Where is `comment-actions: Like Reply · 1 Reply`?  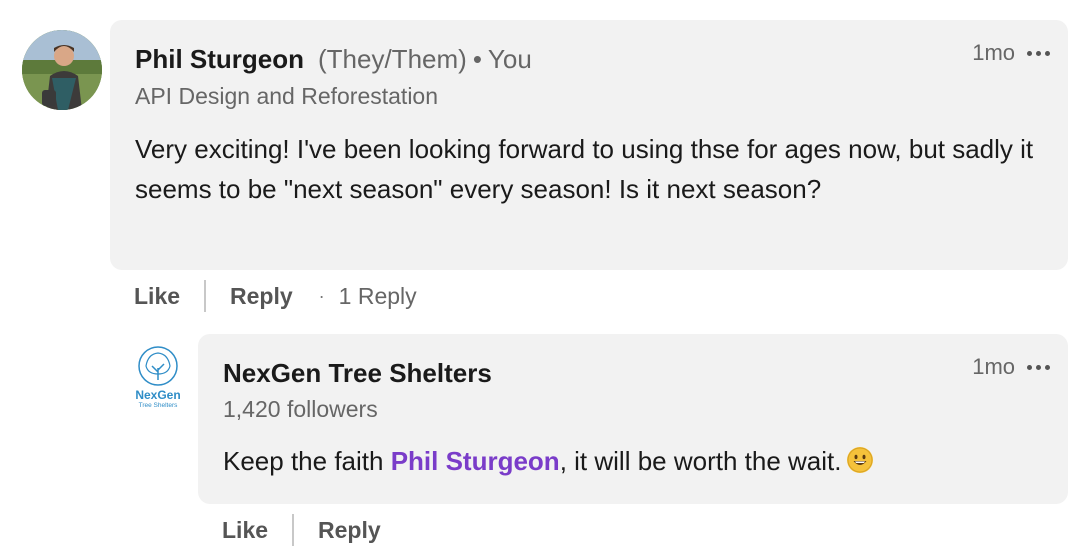
comment-actions: Like Reply · 1 Reply is located at coordinates (275, 296).